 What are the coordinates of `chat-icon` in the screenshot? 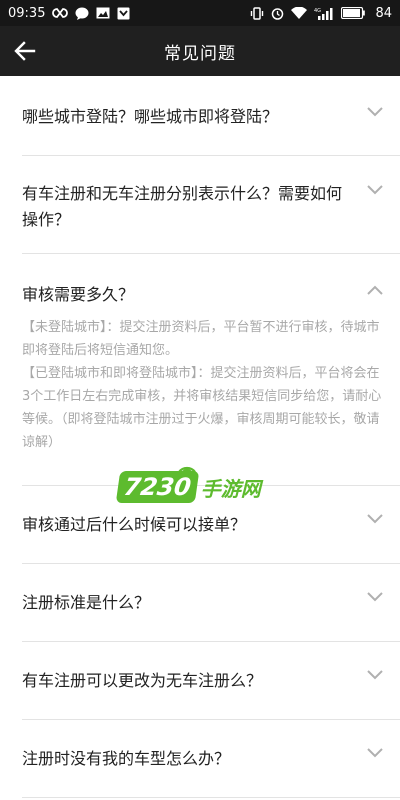 It's located at (82, 13).